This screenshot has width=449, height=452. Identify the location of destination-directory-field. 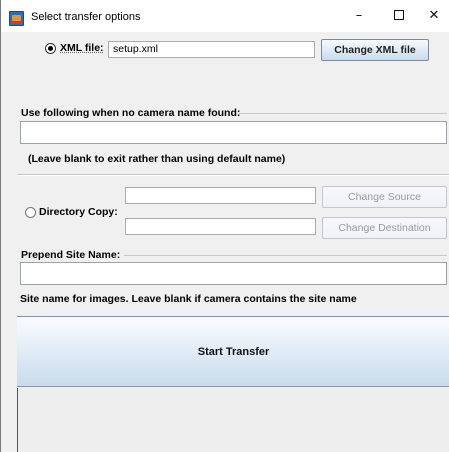
(220, 226).